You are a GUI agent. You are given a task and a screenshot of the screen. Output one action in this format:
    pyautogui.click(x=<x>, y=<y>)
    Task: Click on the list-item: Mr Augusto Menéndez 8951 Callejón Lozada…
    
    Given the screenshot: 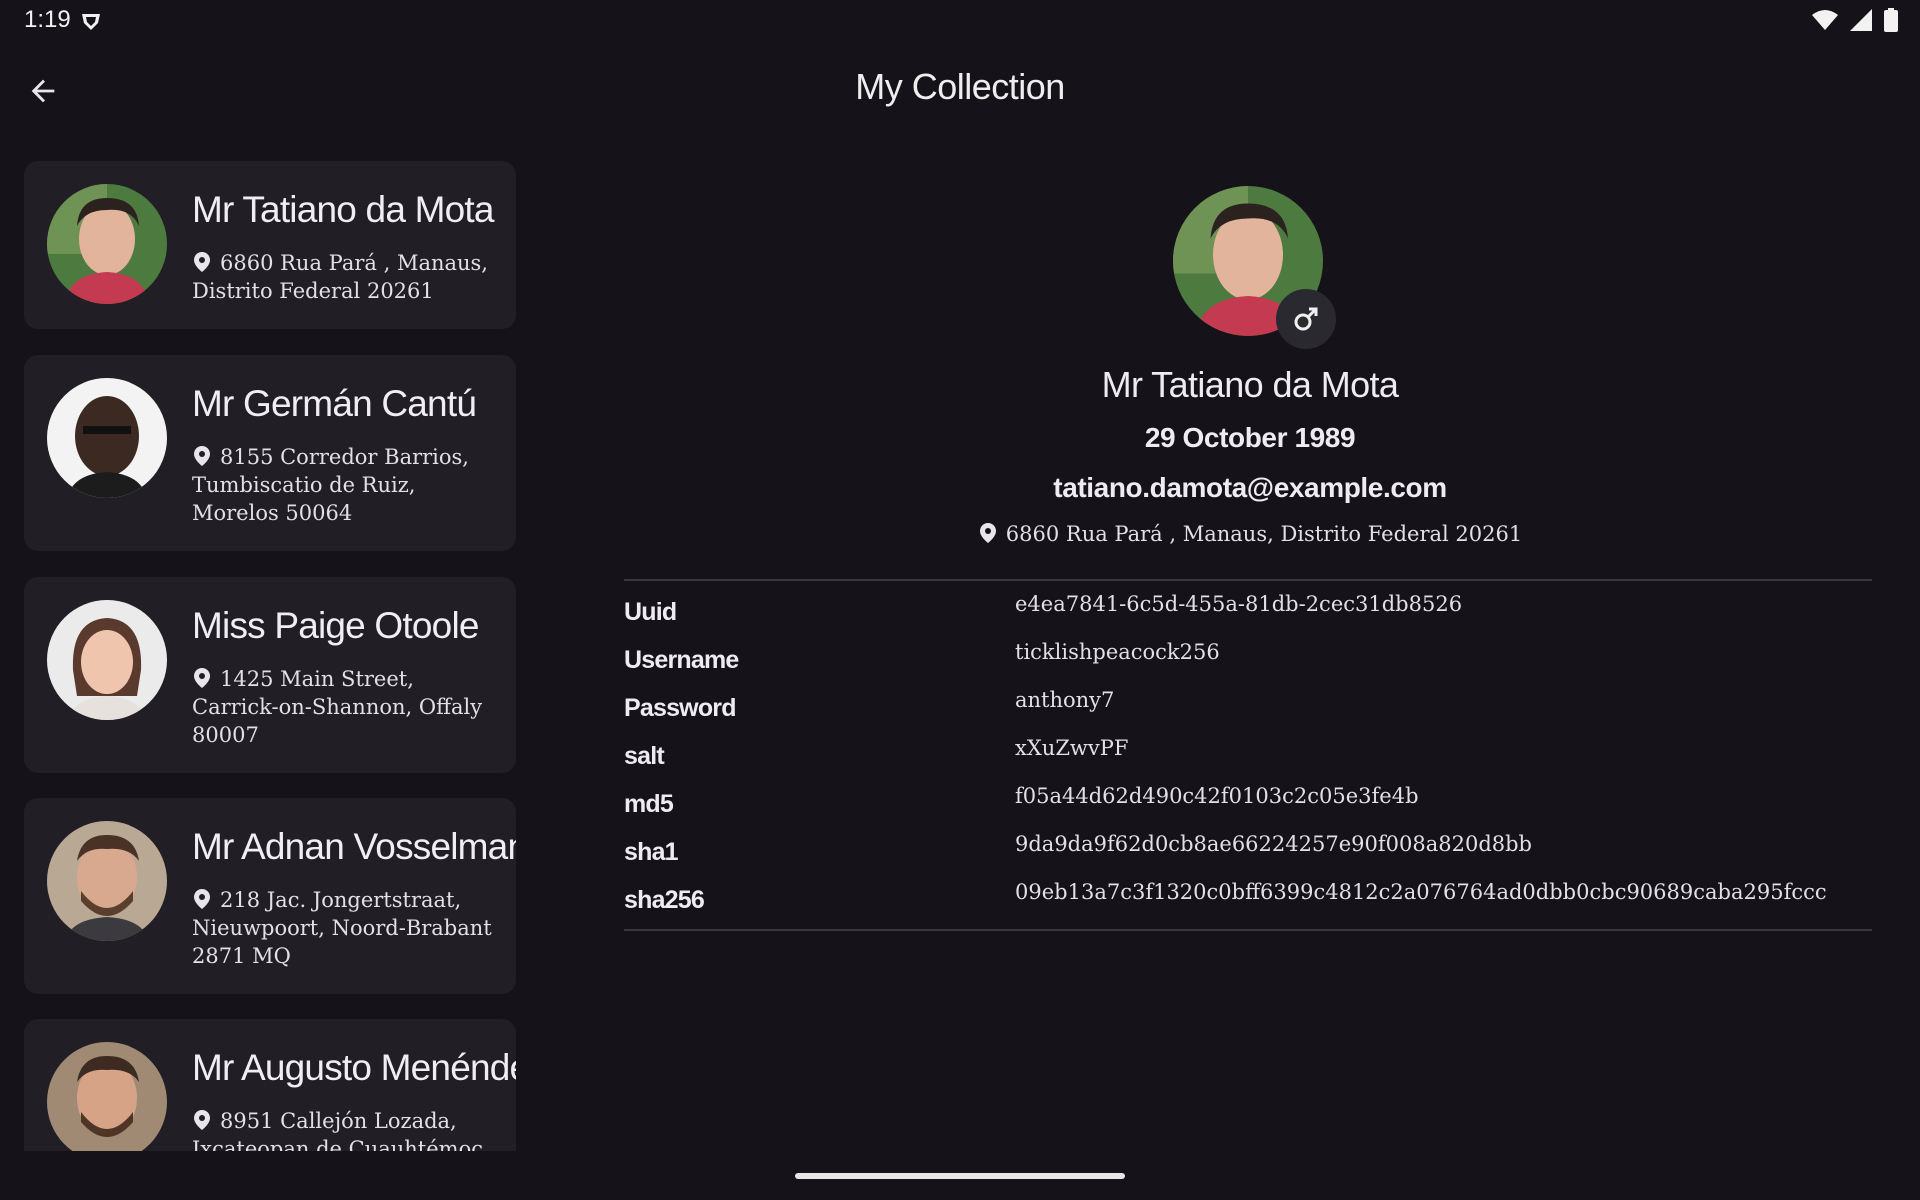 What is the action you would take?
    pyautogui.click(x=270, y=1085)
    